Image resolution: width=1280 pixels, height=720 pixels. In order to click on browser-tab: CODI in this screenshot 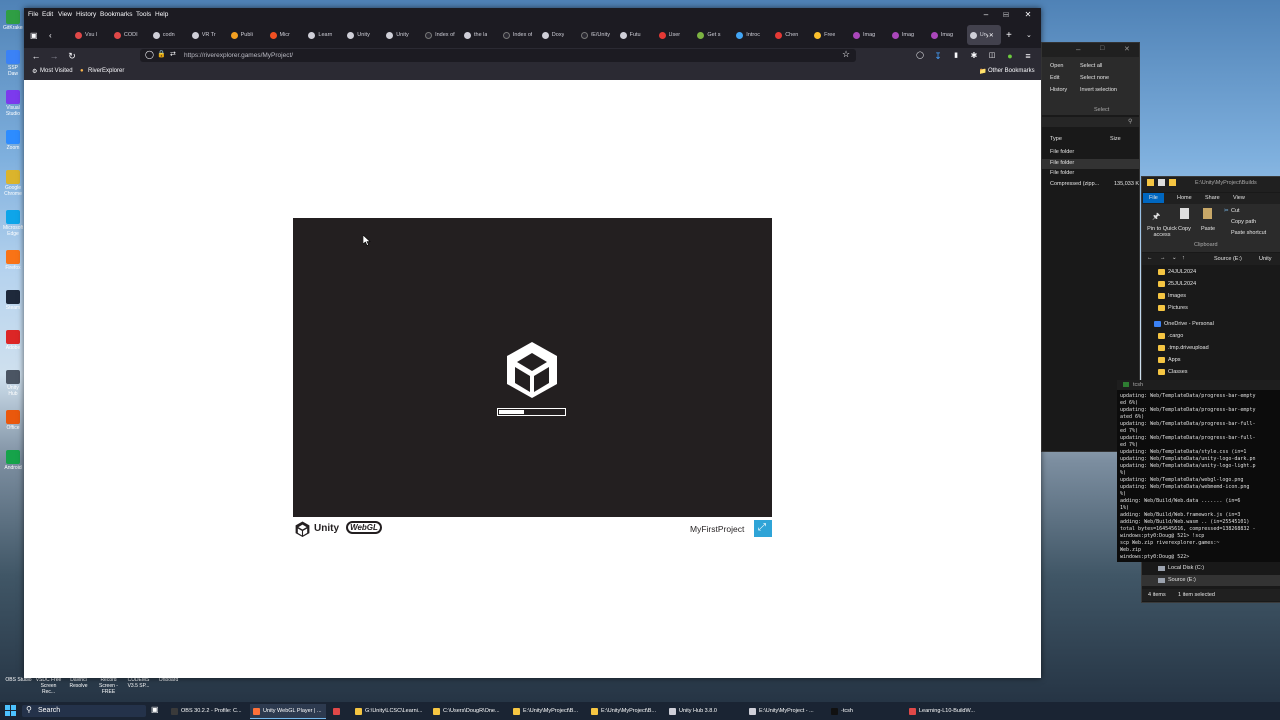, I will do `click(128, 35)`.